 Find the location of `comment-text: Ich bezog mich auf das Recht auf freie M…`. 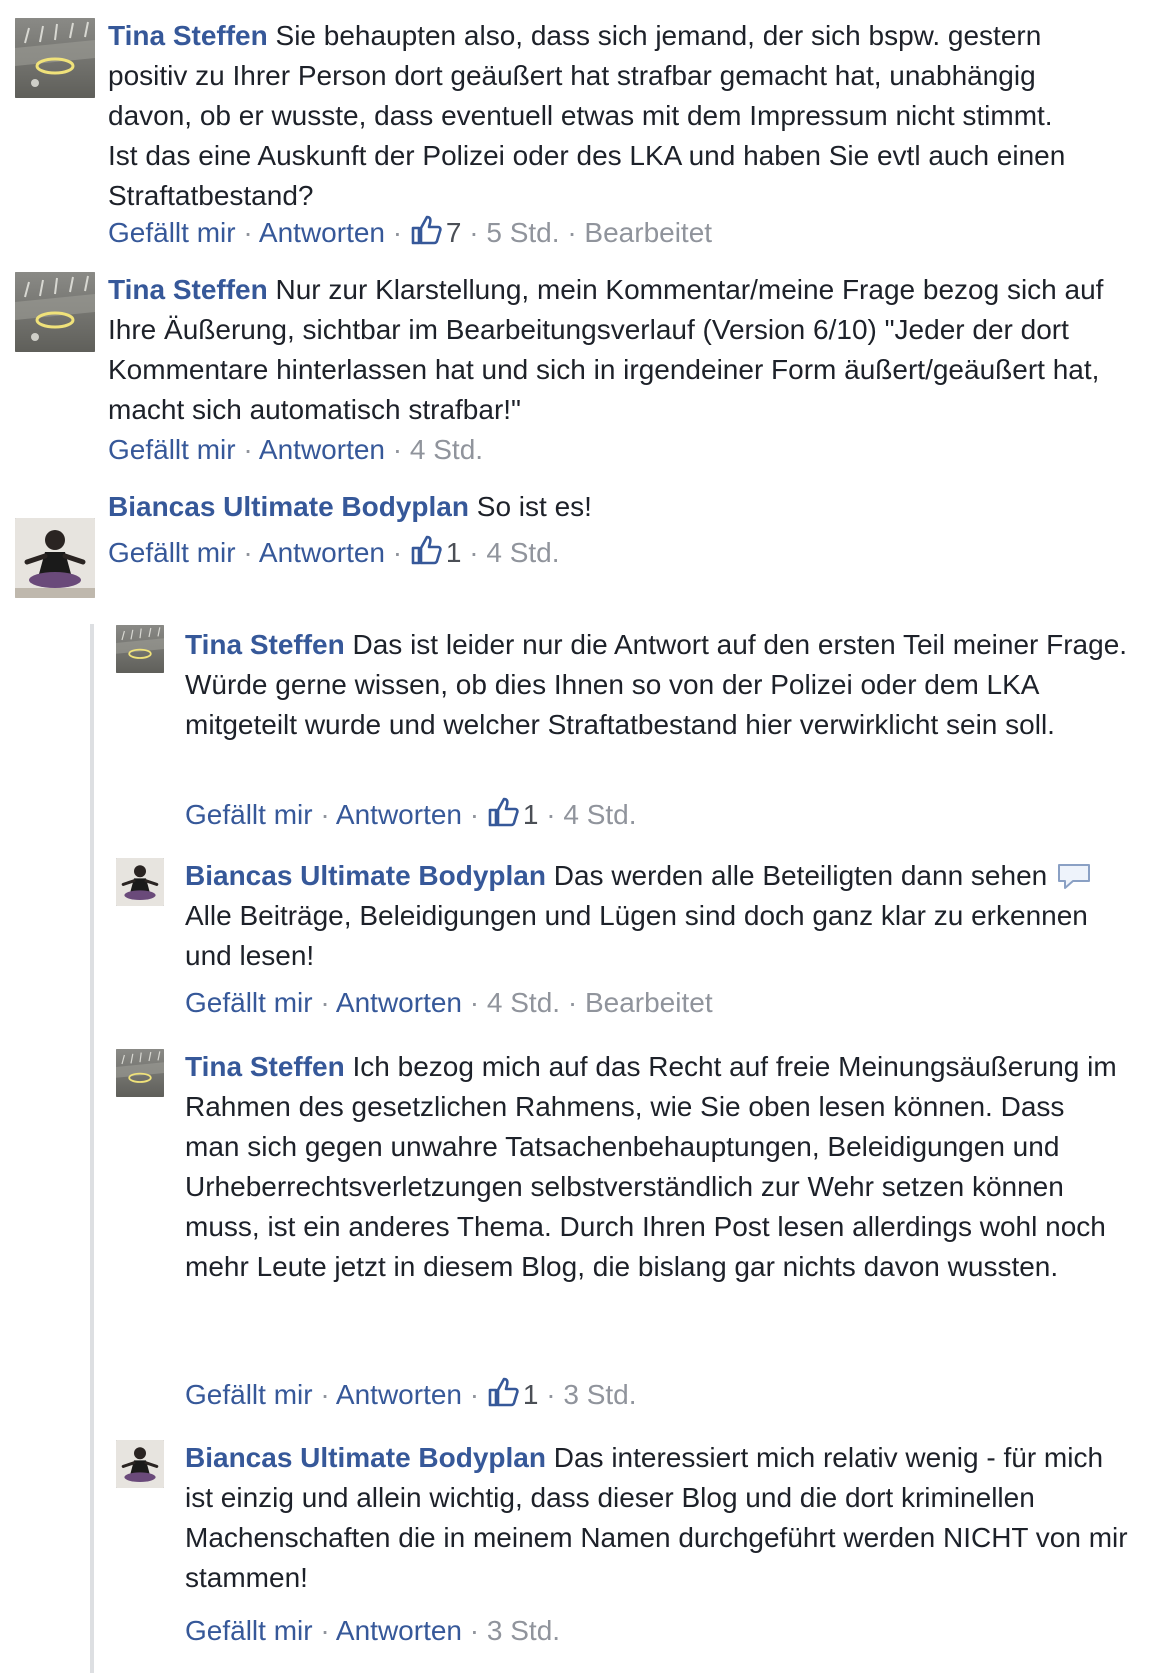

comment-text: Ich bezog mich auf das Recht auf freie M… is located at coordinates (651, 1166).